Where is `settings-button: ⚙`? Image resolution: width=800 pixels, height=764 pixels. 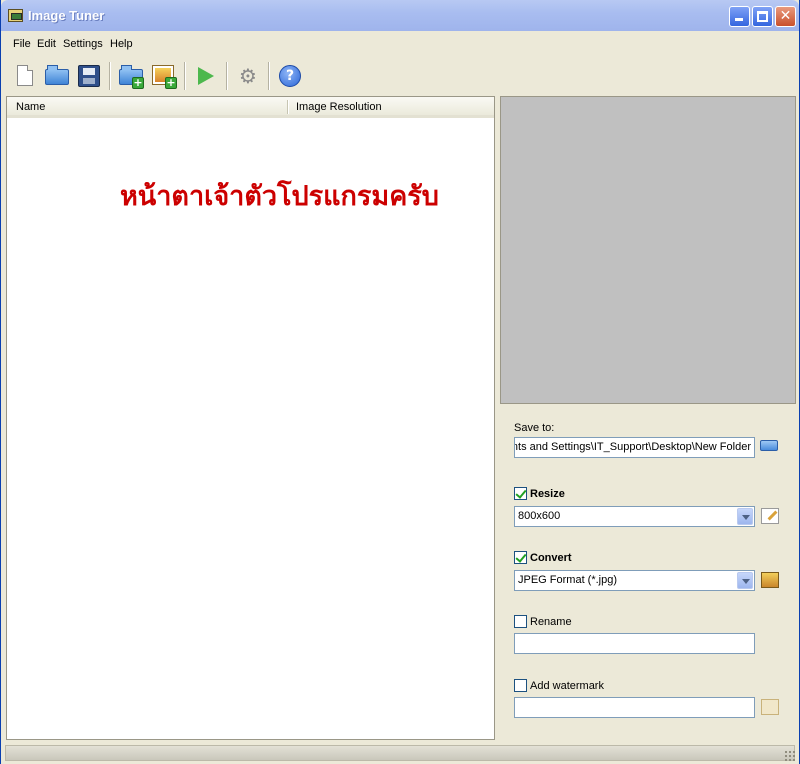
settings-button: ⚙ is located at coordinates (248, 76).